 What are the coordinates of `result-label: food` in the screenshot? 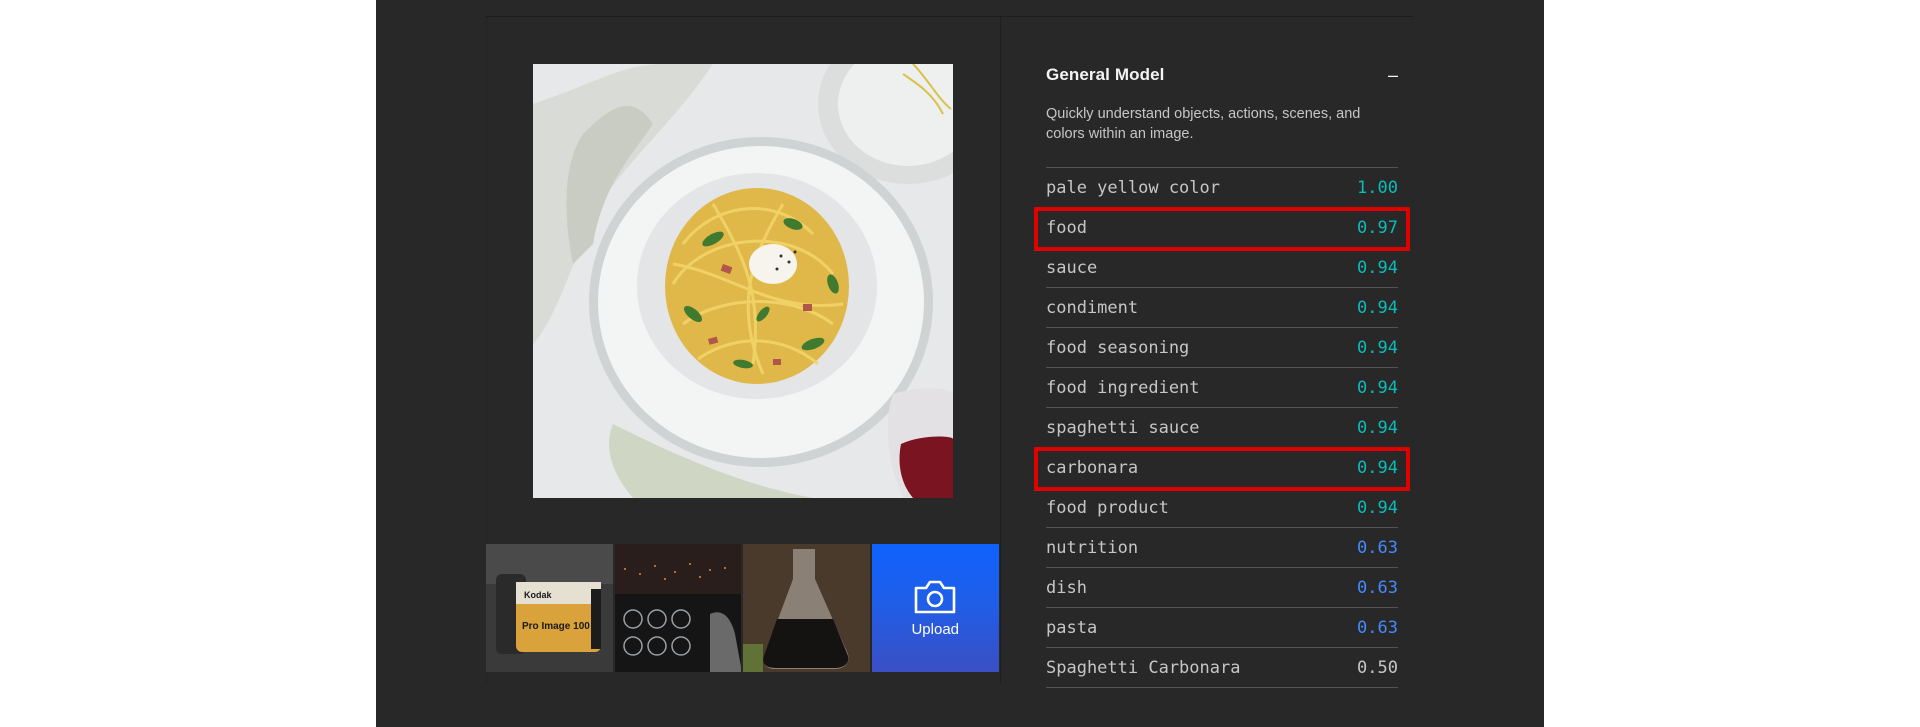 It's located at (1066, 227).